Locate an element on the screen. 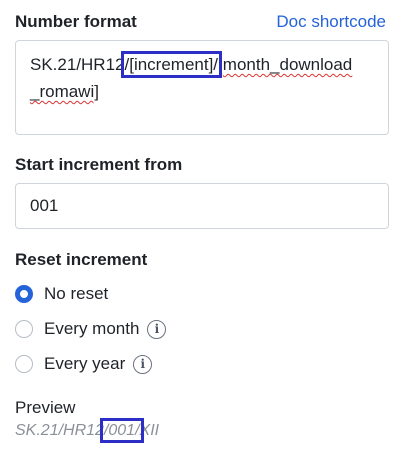 This screenshot has height=452, width=401. format-rest-line2: _romawi] is located at coordinates (64, 91).